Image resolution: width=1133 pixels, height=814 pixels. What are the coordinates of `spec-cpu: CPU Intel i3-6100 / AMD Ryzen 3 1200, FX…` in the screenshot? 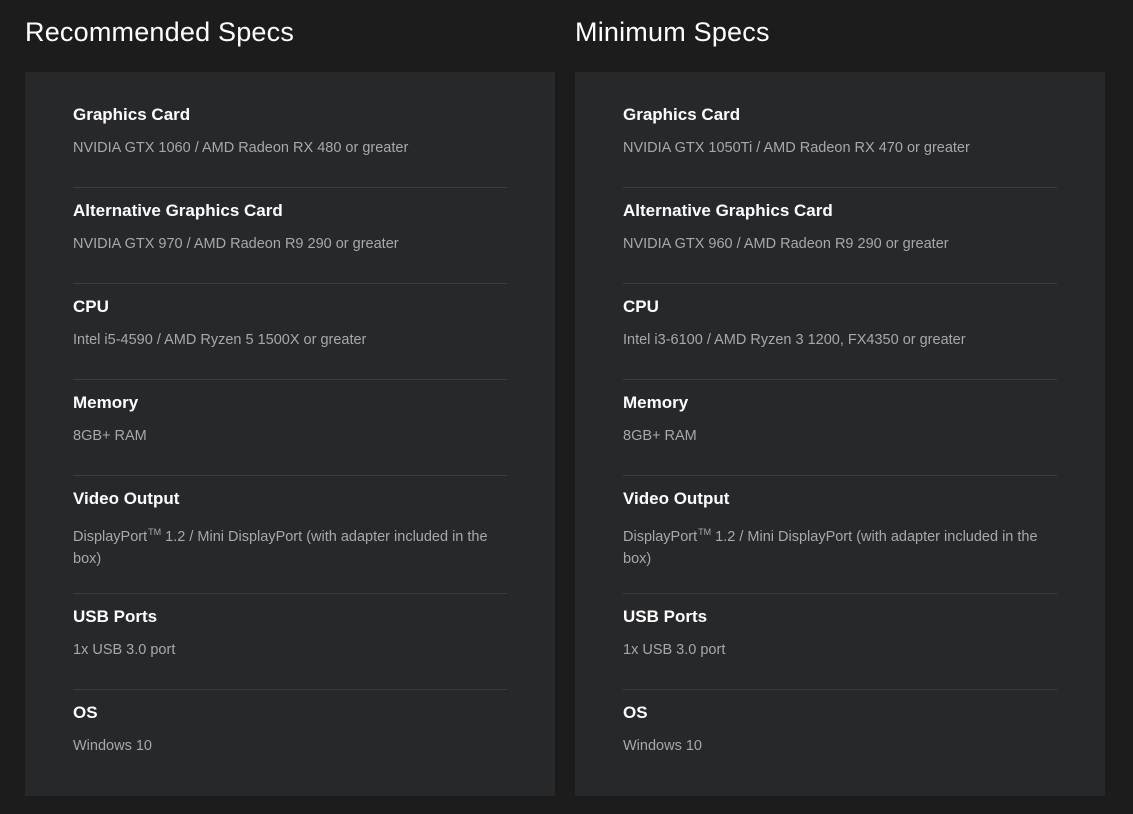 It's located at (840, 332).